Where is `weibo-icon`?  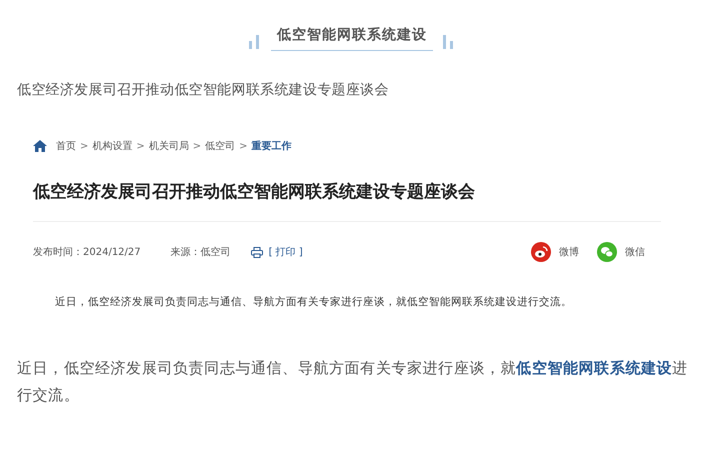
weibo-icon is located at coordinates (541, 252).